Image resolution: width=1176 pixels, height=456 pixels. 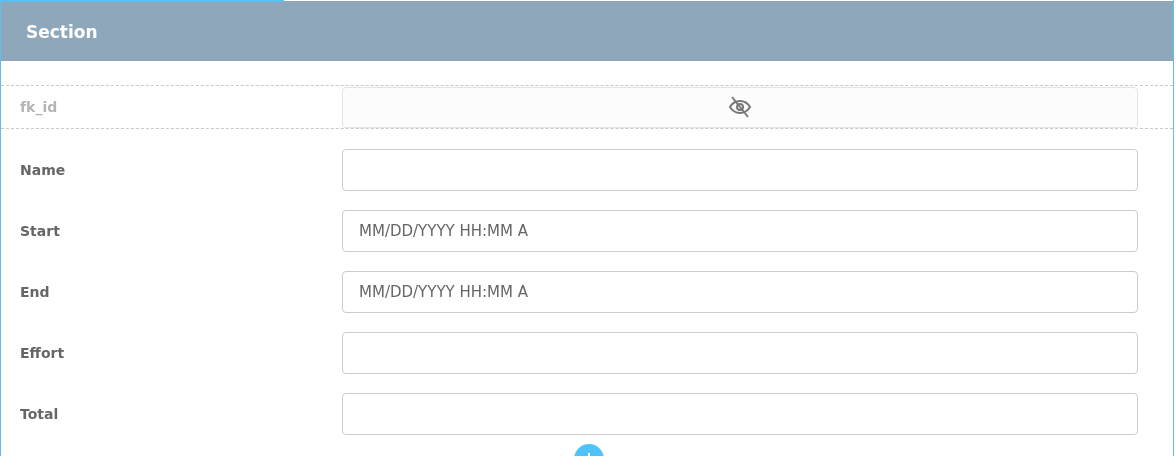 I want to click on field-label: Start, so click(x=40, y=231).